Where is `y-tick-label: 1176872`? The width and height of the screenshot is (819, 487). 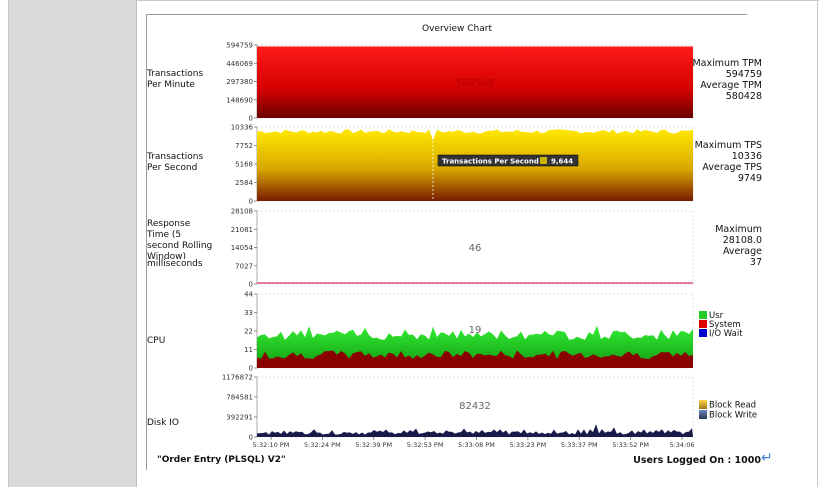 y-tick-label: 1176872 is located at coordinates (237, 378).